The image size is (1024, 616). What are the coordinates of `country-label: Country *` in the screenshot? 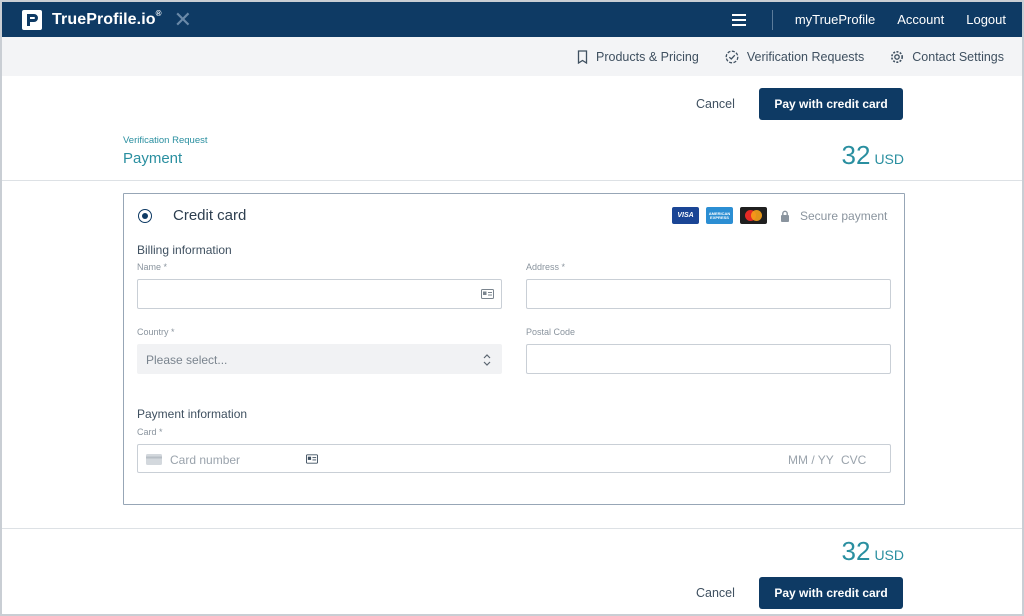 It's located at (156, 332).